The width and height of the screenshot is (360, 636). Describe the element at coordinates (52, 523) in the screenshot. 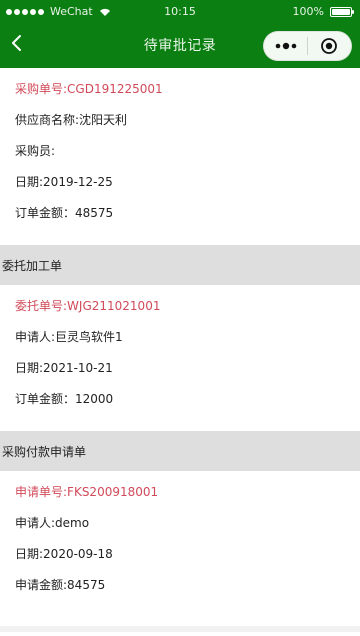

I see `payment-applicant: 申请人:demo` at that location.